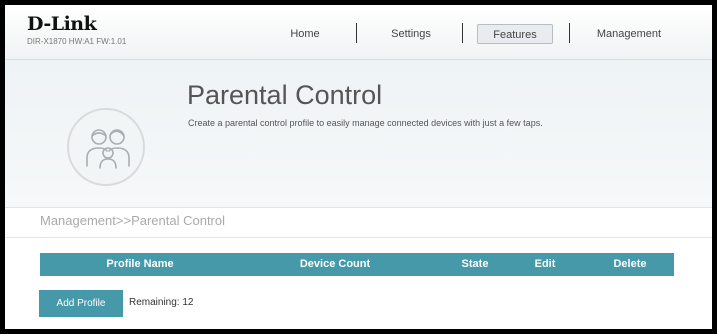 Image resolution: width=717 pixels, height=334 pixels. What do you see at coordinates (81, 303) in the screenshot?
I see `add-profile-button: Add Profile` at bounding box center [81, 303].